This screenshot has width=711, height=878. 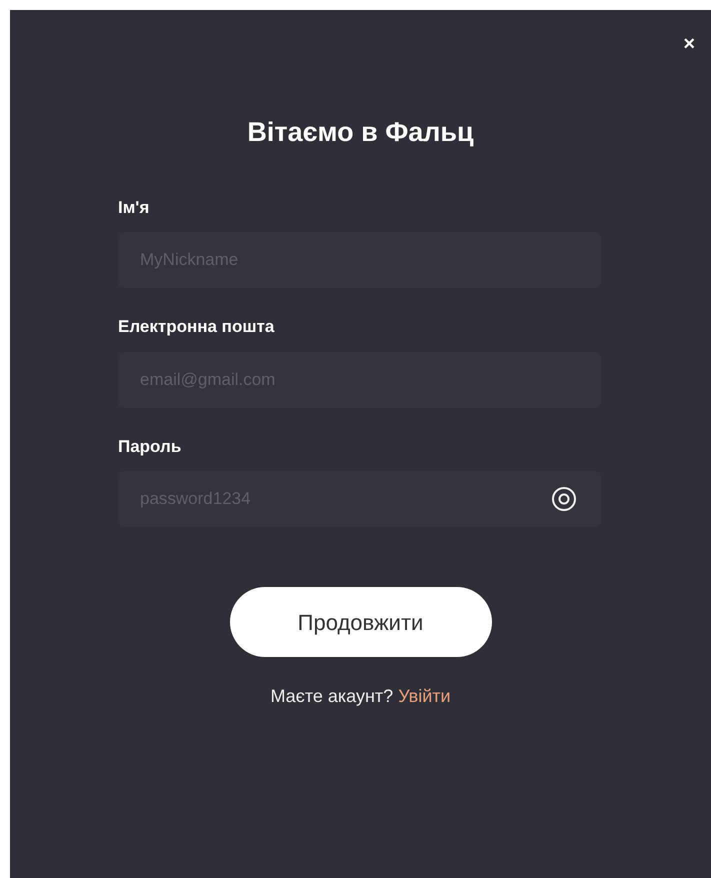 What do you see at coordinates (197, 327) in the screenshot?
I see `field-label: Електронна пошта` at bounding box center [197, 327].